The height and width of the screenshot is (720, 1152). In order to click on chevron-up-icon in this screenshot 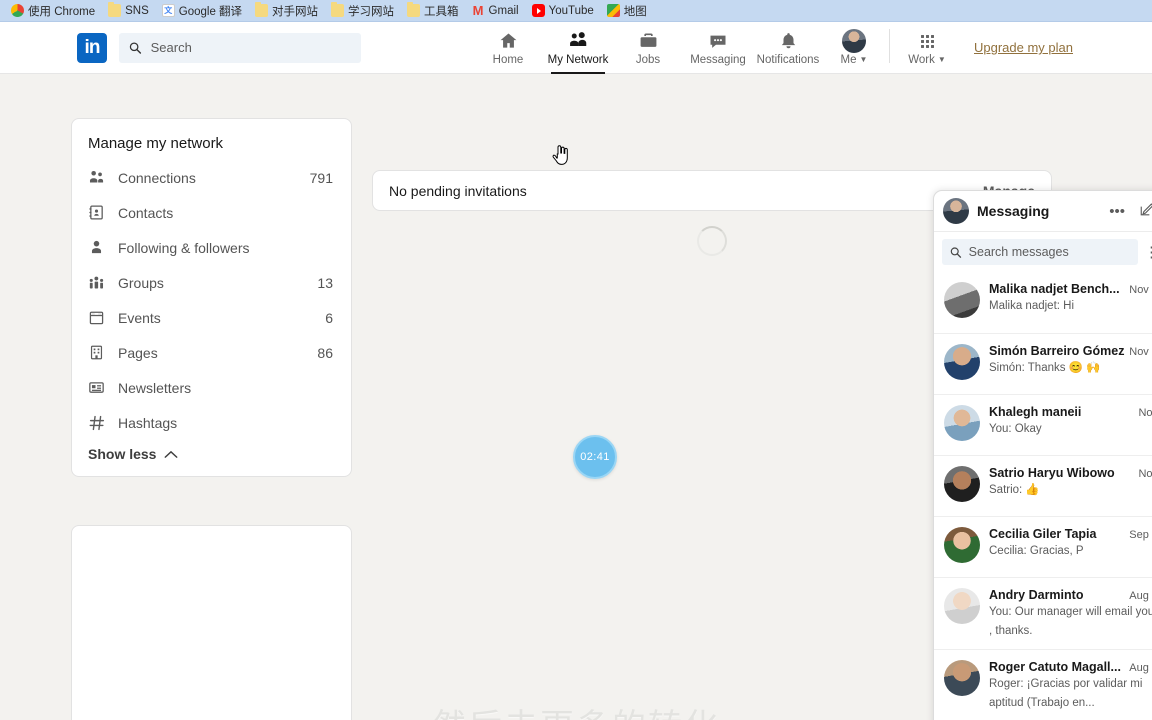, I will do `click(171, 454)`.